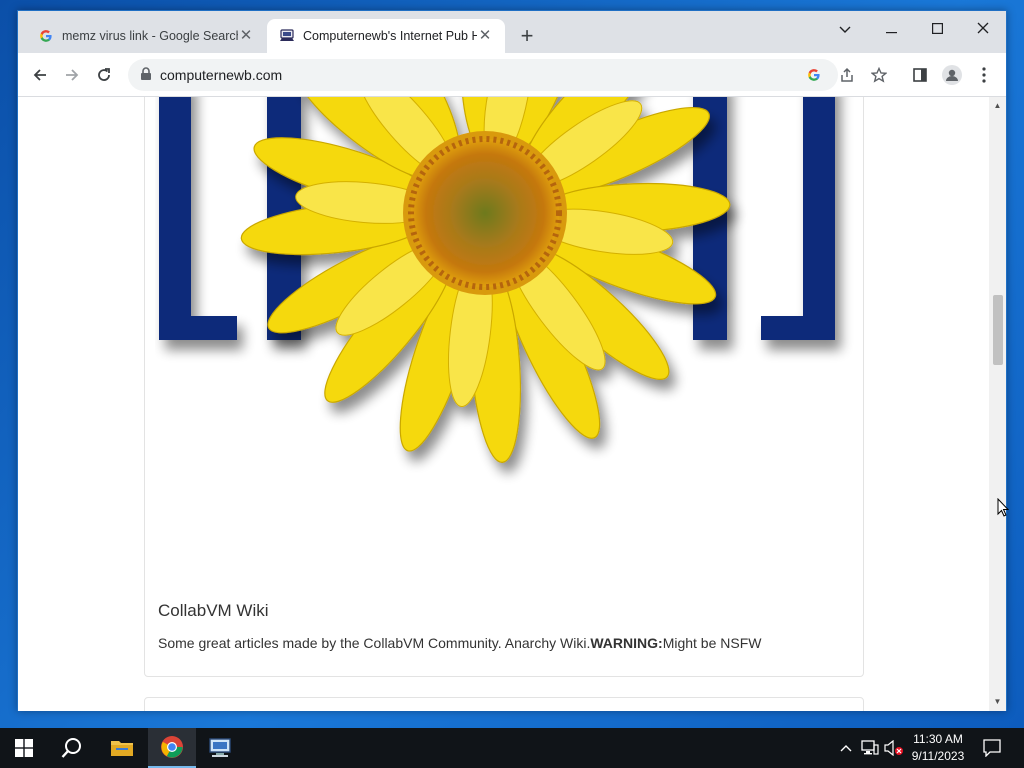 The height and width of the screenshot is (768, 1024). I want to click on browser-toolbar: computernewb.com, so click(512, 75).